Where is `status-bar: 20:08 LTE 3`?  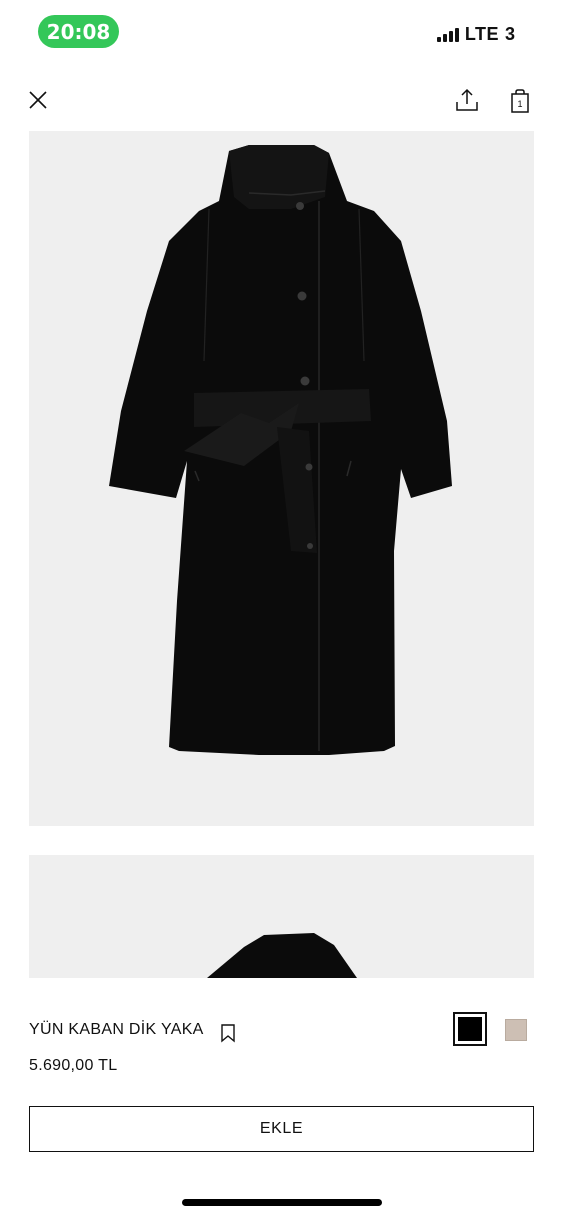 status-bar: 20:08 LTE 3 is located at coordinates (281, 31).